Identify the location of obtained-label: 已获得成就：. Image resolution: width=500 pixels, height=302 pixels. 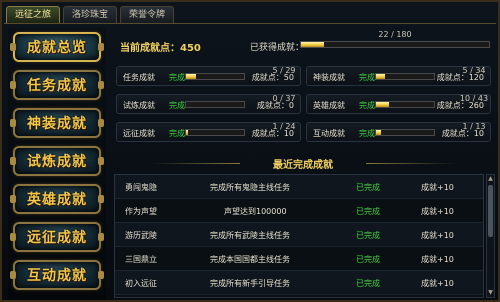
(277, 48).